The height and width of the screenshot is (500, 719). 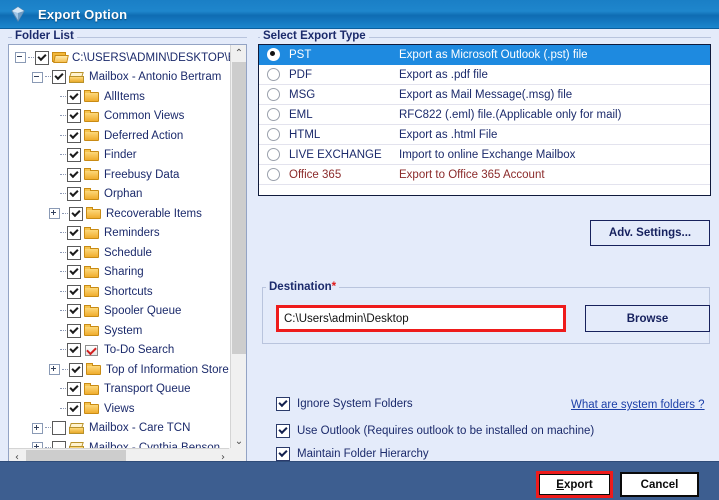 What do you see at coordinates (120, 331) in the screenshot?
I see `folder-tree-item: System` at bounding box center [120, 331].